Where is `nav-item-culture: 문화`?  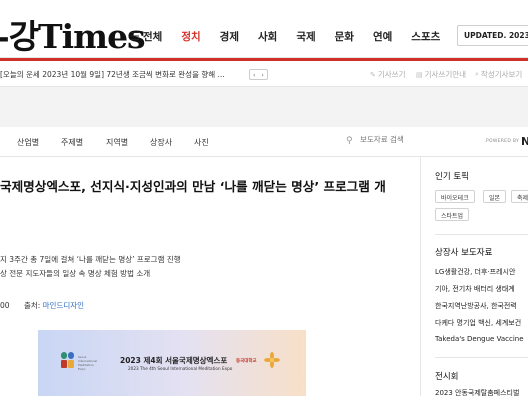
nav-item-culture: 문화 is located at coordinates (344, 36).